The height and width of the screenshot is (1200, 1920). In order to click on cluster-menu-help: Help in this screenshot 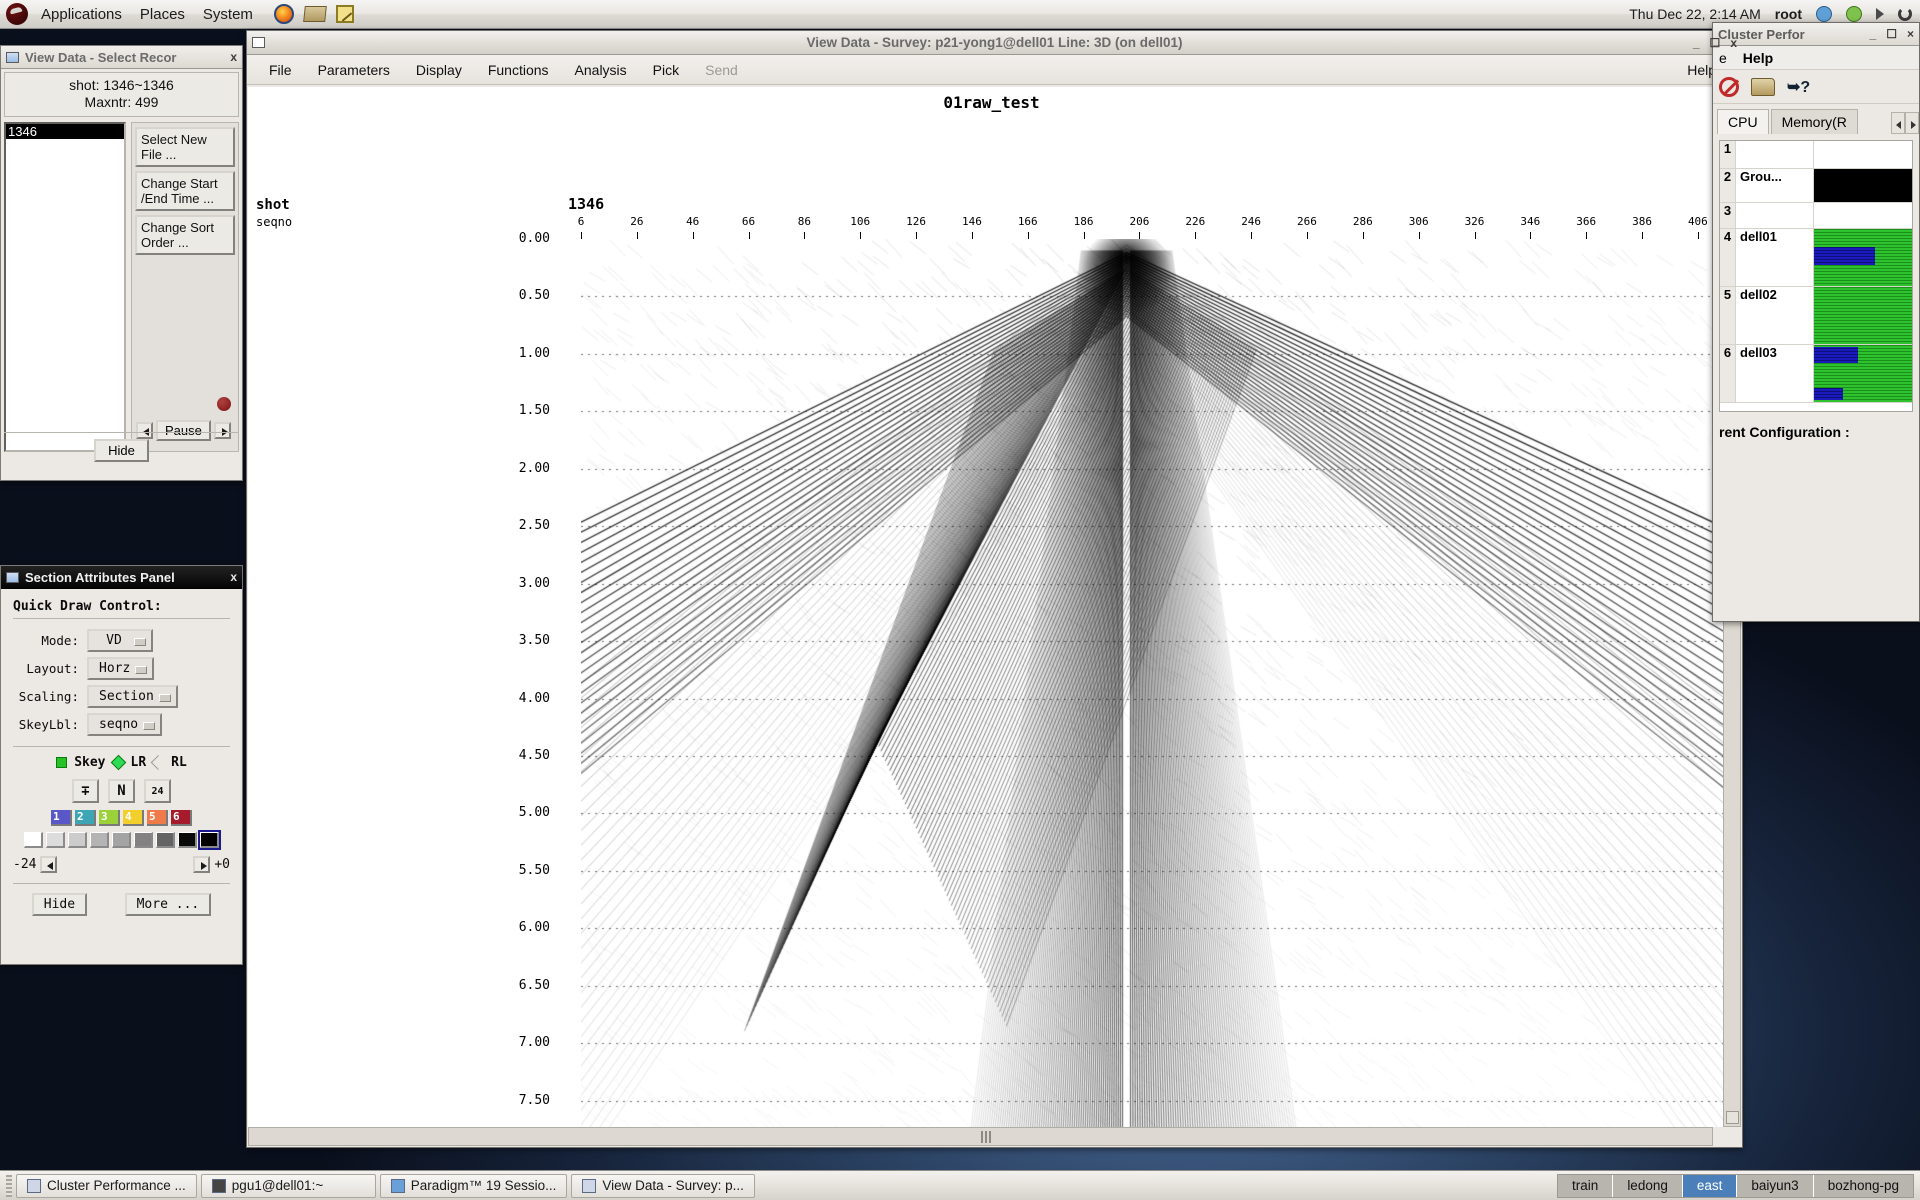, I will do `click(1758, 58)`.